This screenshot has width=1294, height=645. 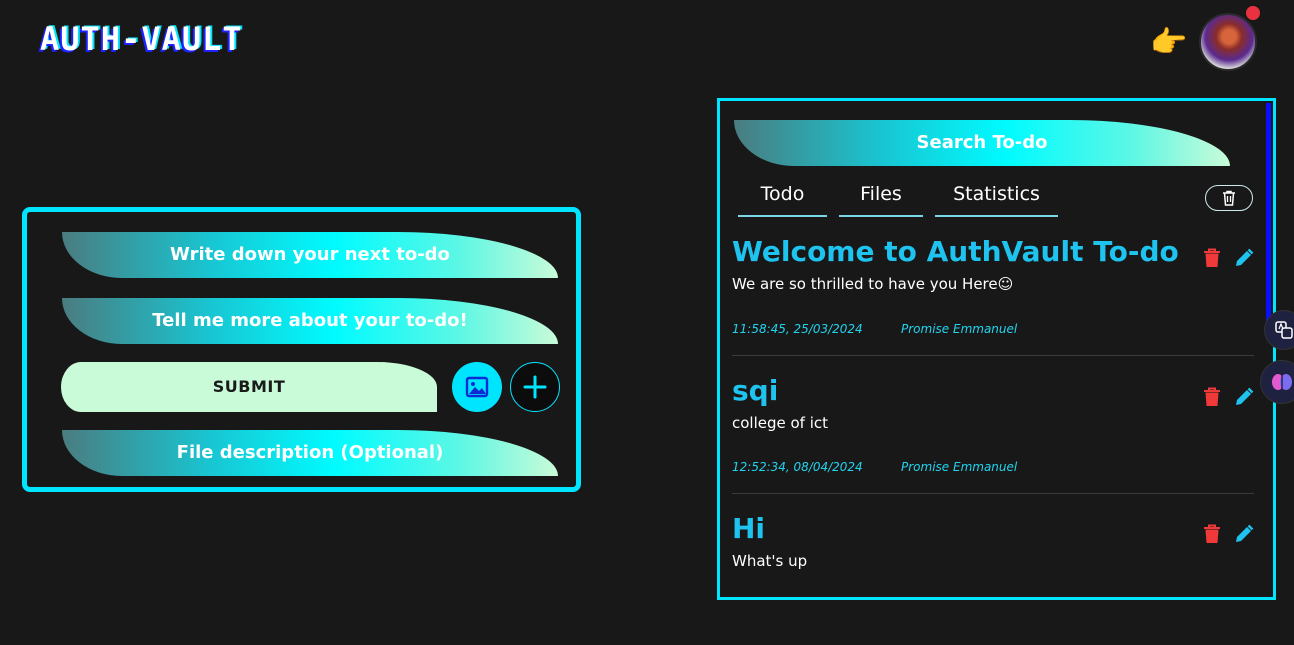 I want to click on submit-button: SUBMIT, so click(x=249, y=387).